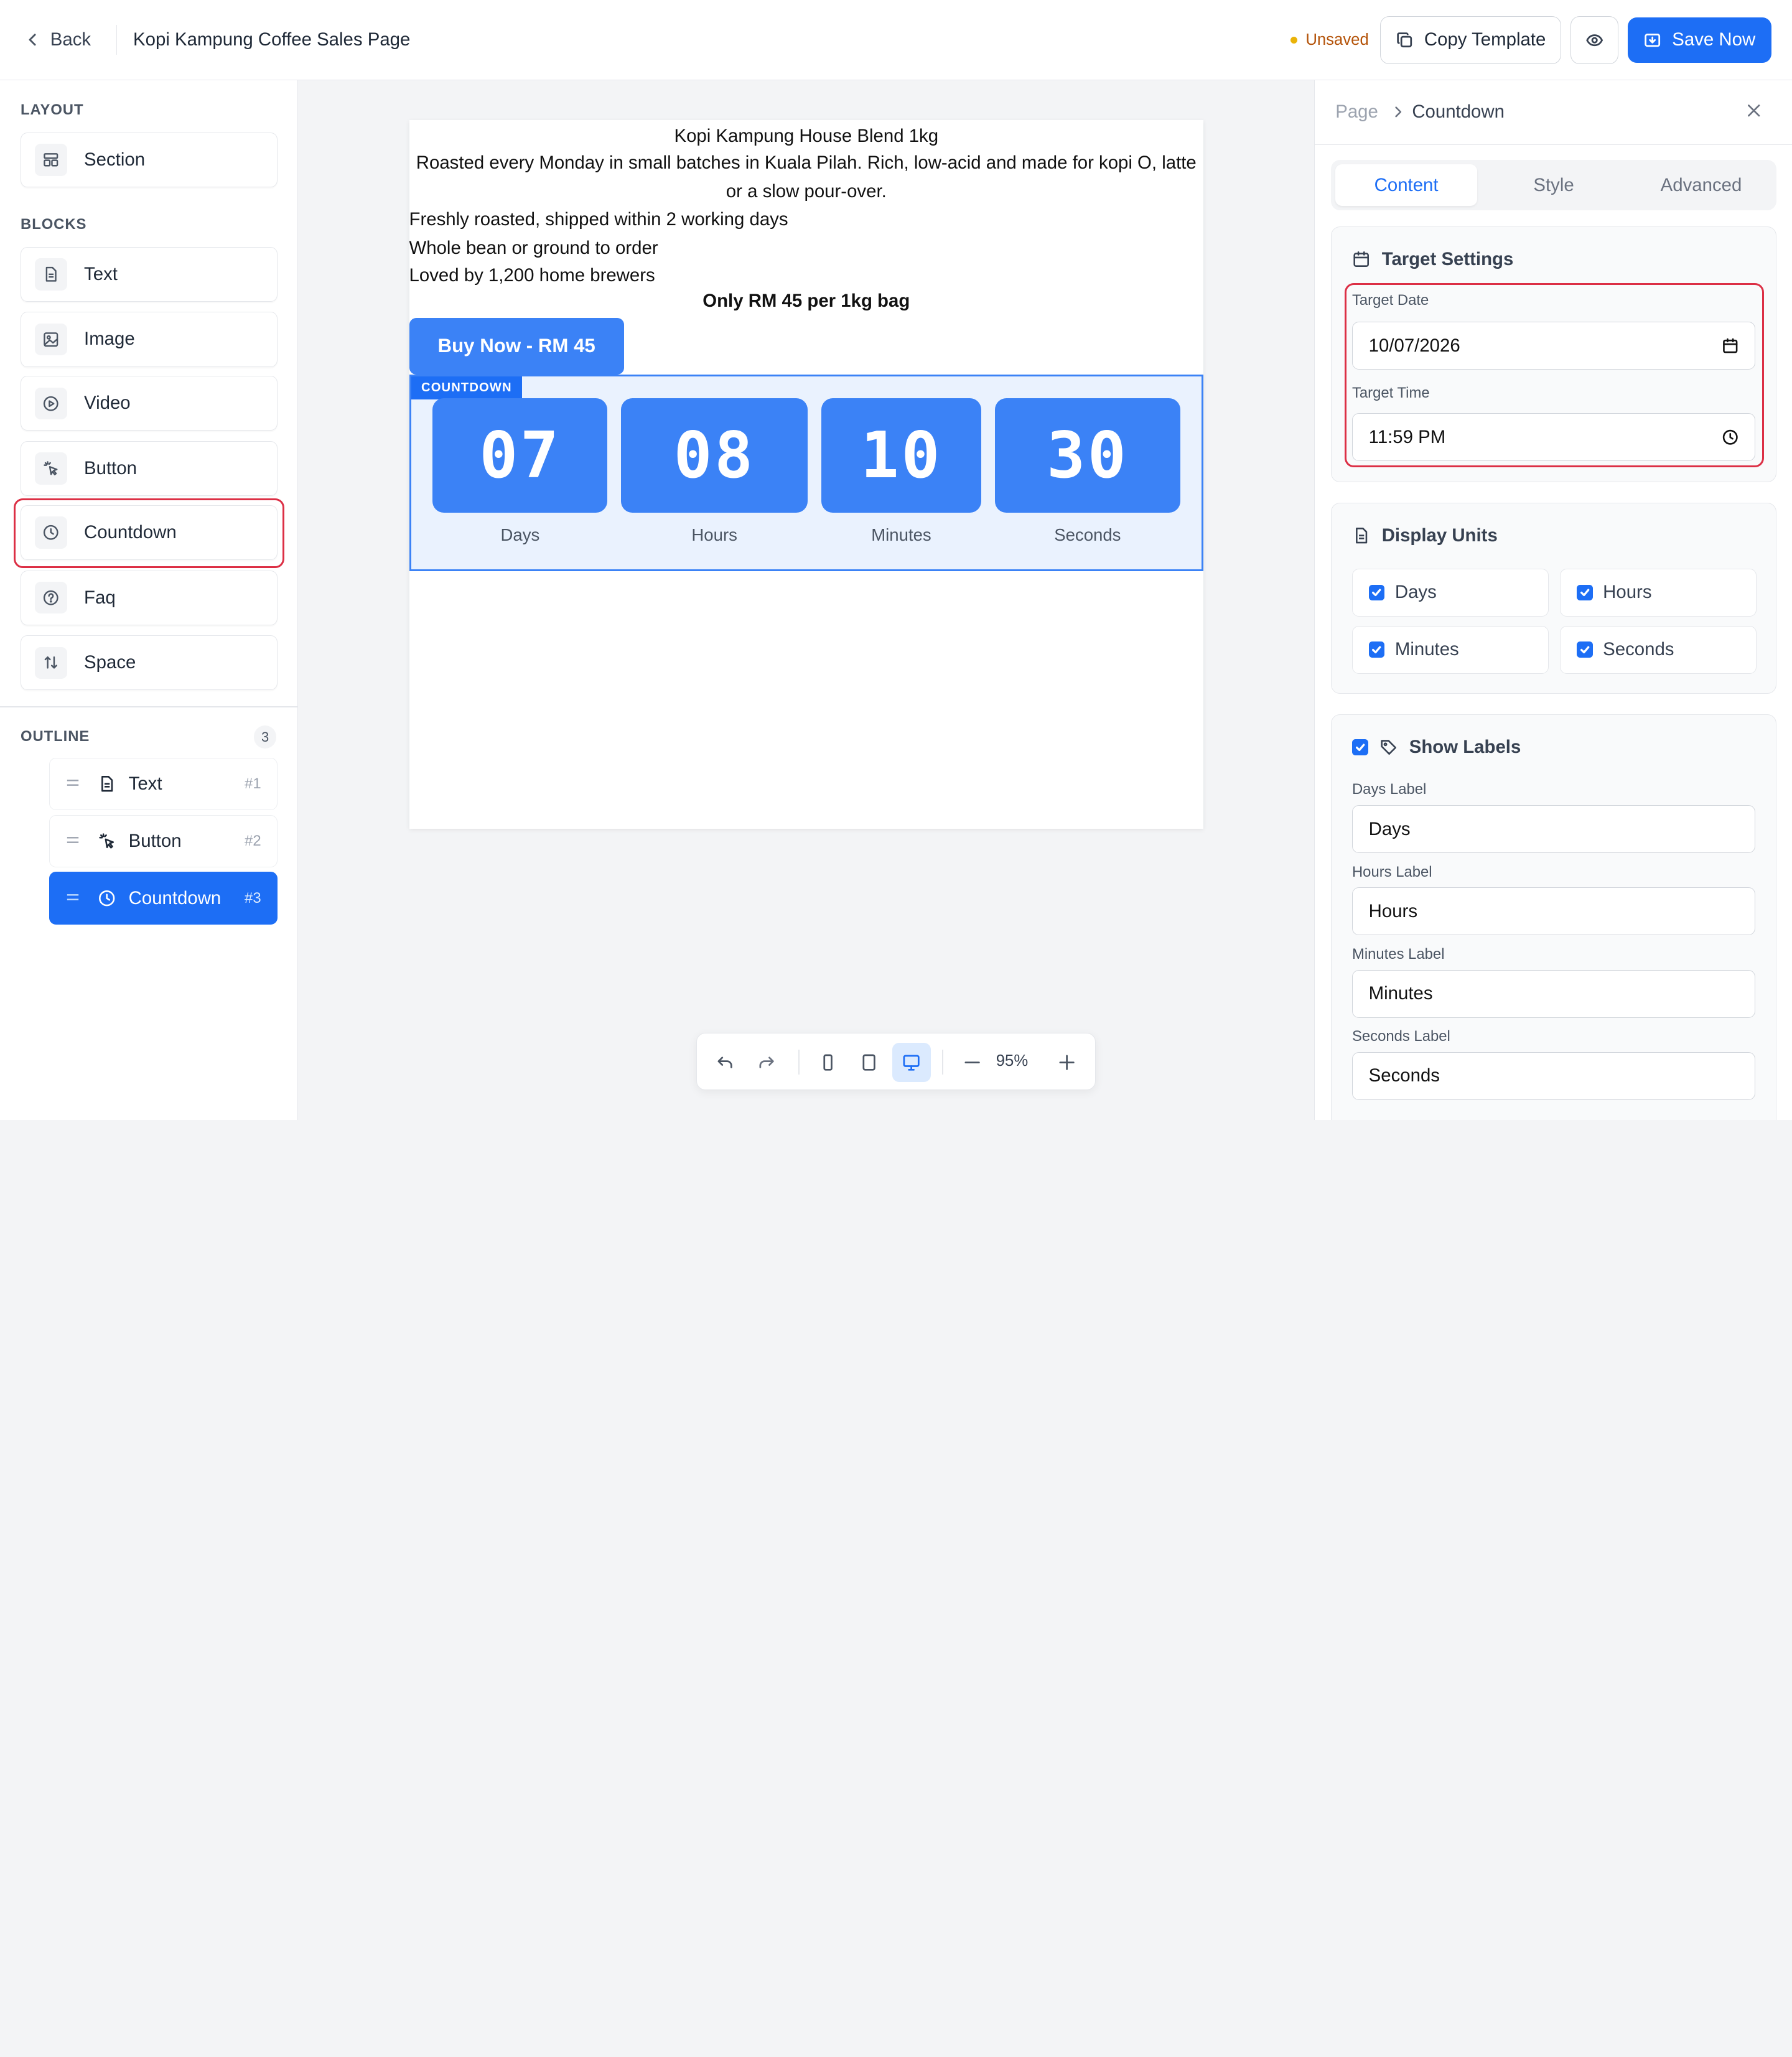 Image resolution: width=1792 pixels, height=2057 pixels. Describe the element at coordinates (149, 339) in the screenshot. I see `block-item-image: Image` at that location.